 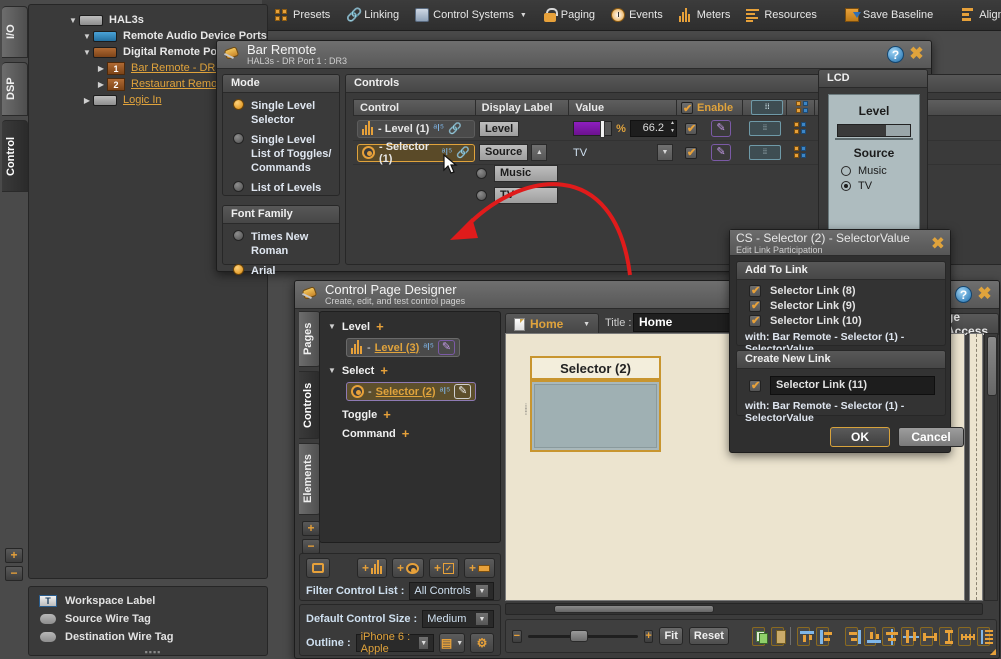 What do you see at coordinates (455, 128) in the screenshot?
I see `link-icon: 🔗` at bounding box center [455, 128].